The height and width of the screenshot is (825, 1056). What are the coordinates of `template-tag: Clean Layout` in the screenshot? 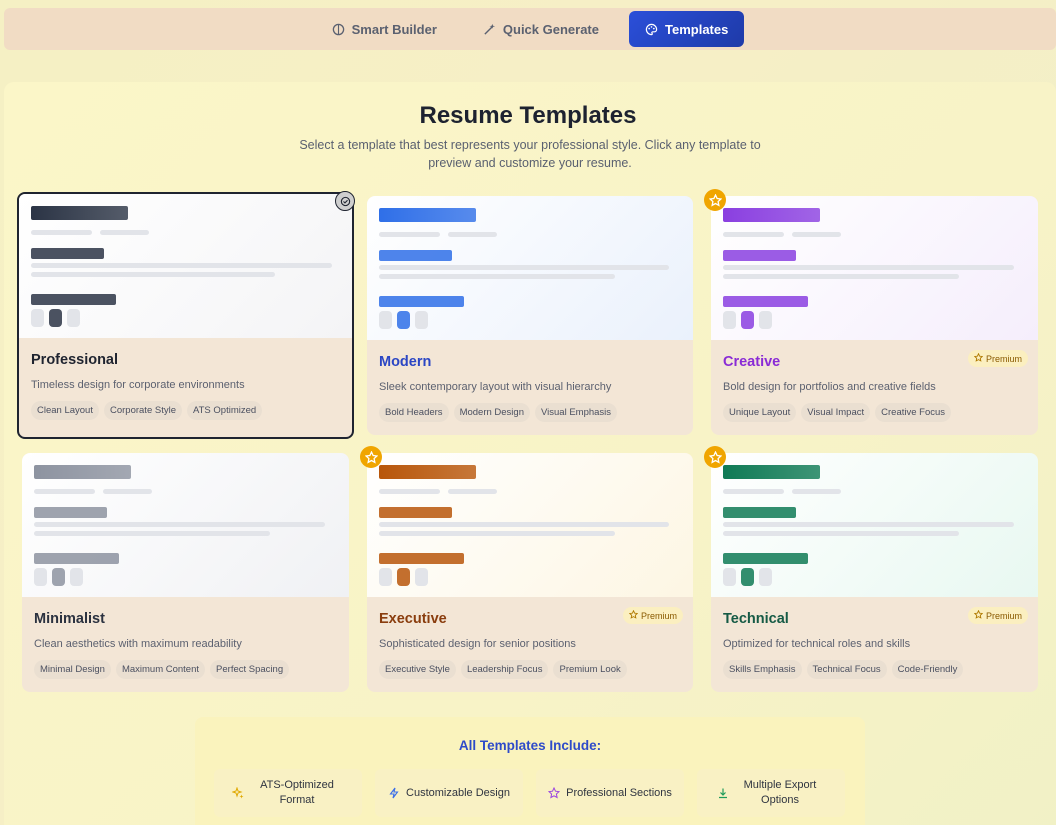 It's located at (65, 410).